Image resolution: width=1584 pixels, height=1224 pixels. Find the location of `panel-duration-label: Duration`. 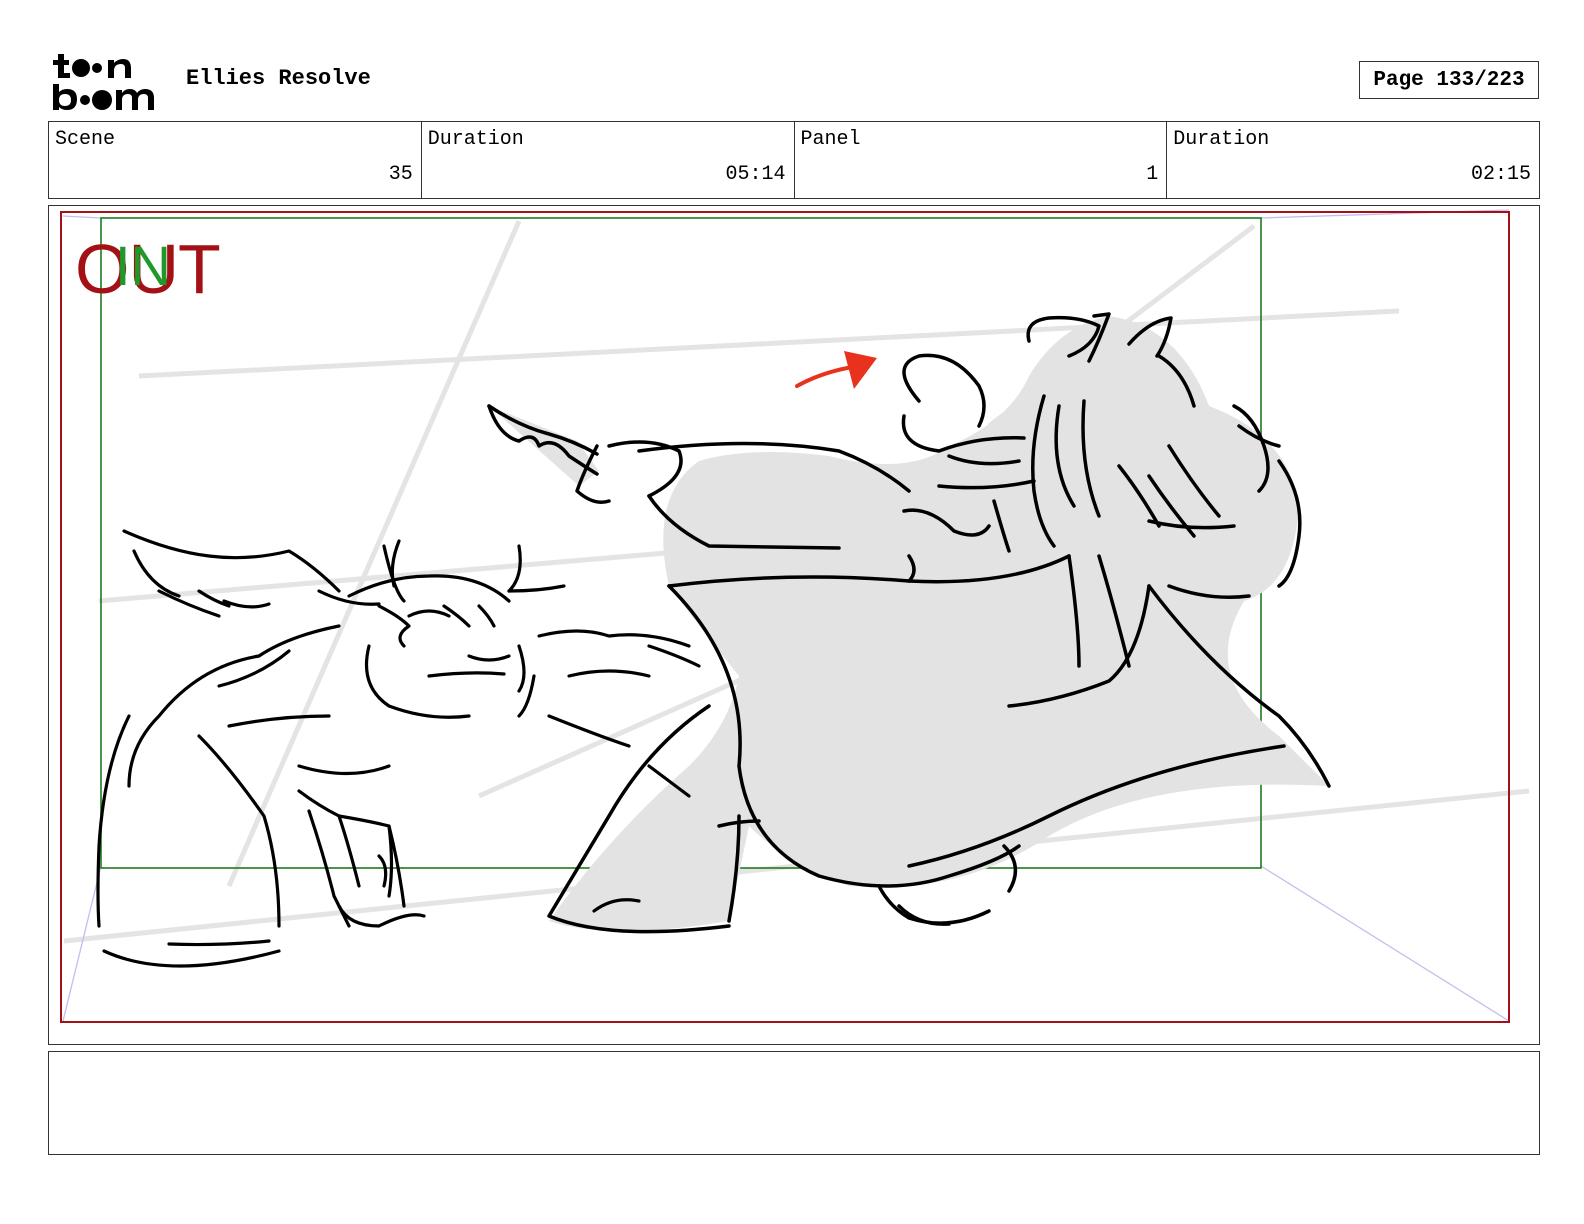

panel-duration-label: Duration is located at coordinates (1221, 139).